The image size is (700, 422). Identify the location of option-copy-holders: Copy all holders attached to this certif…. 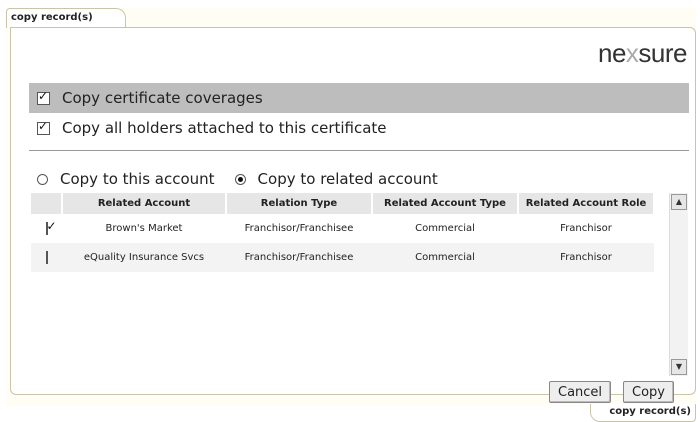
(359, 128).